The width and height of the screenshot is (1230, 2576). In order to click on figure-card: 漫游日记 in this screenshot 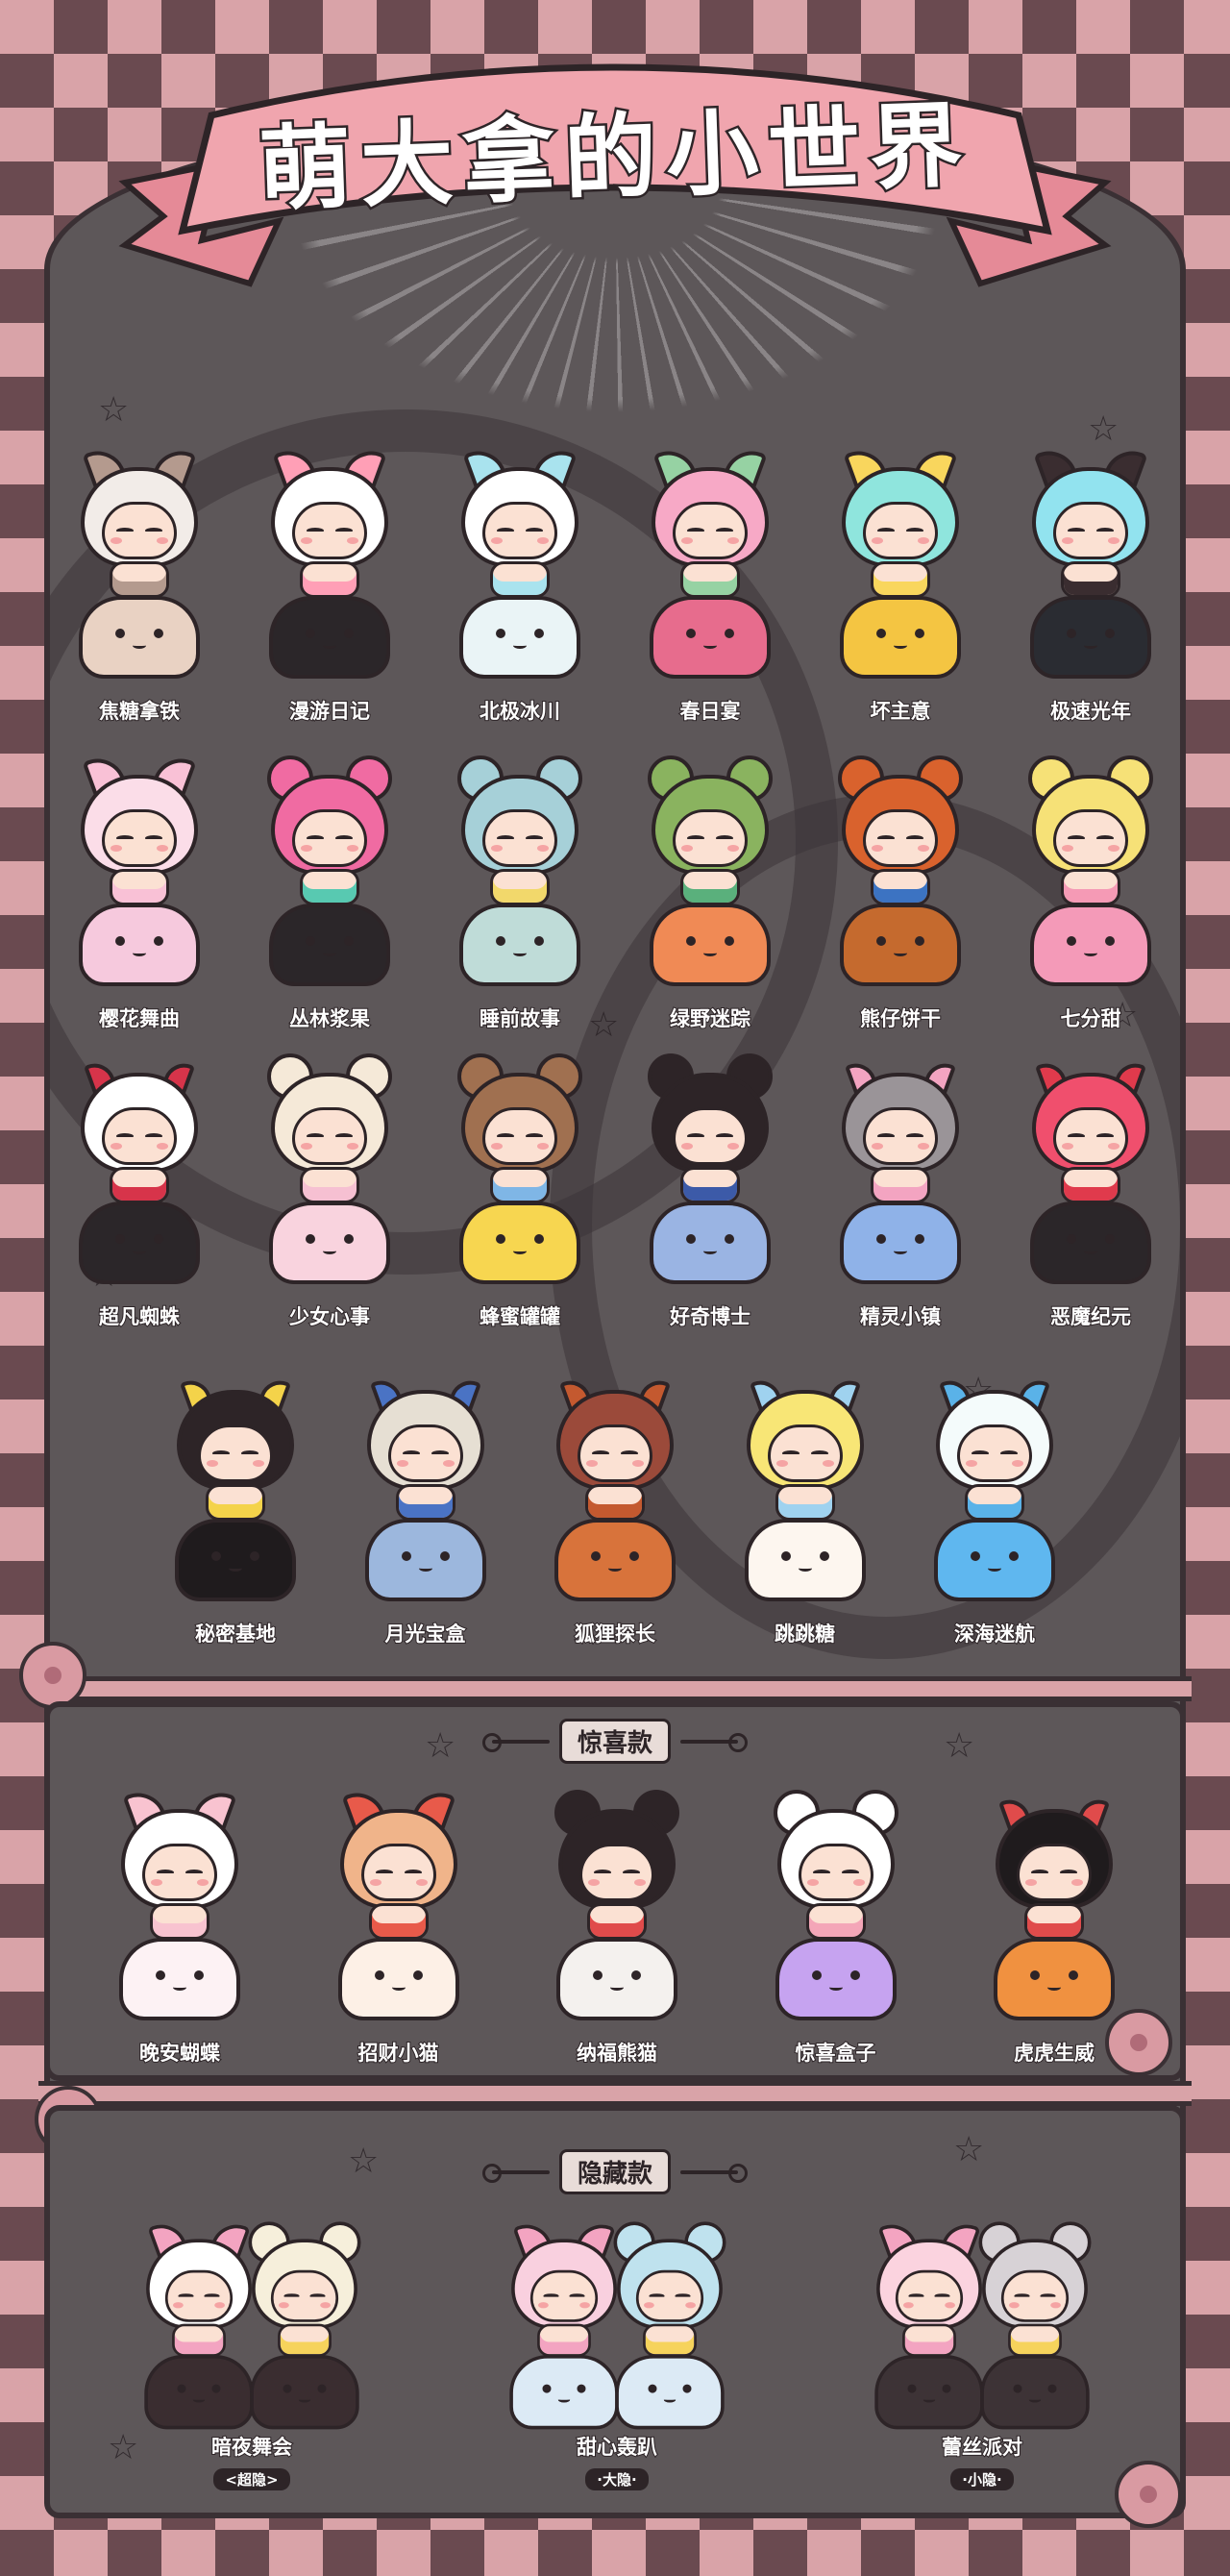, I will do `click(330, 583)`.